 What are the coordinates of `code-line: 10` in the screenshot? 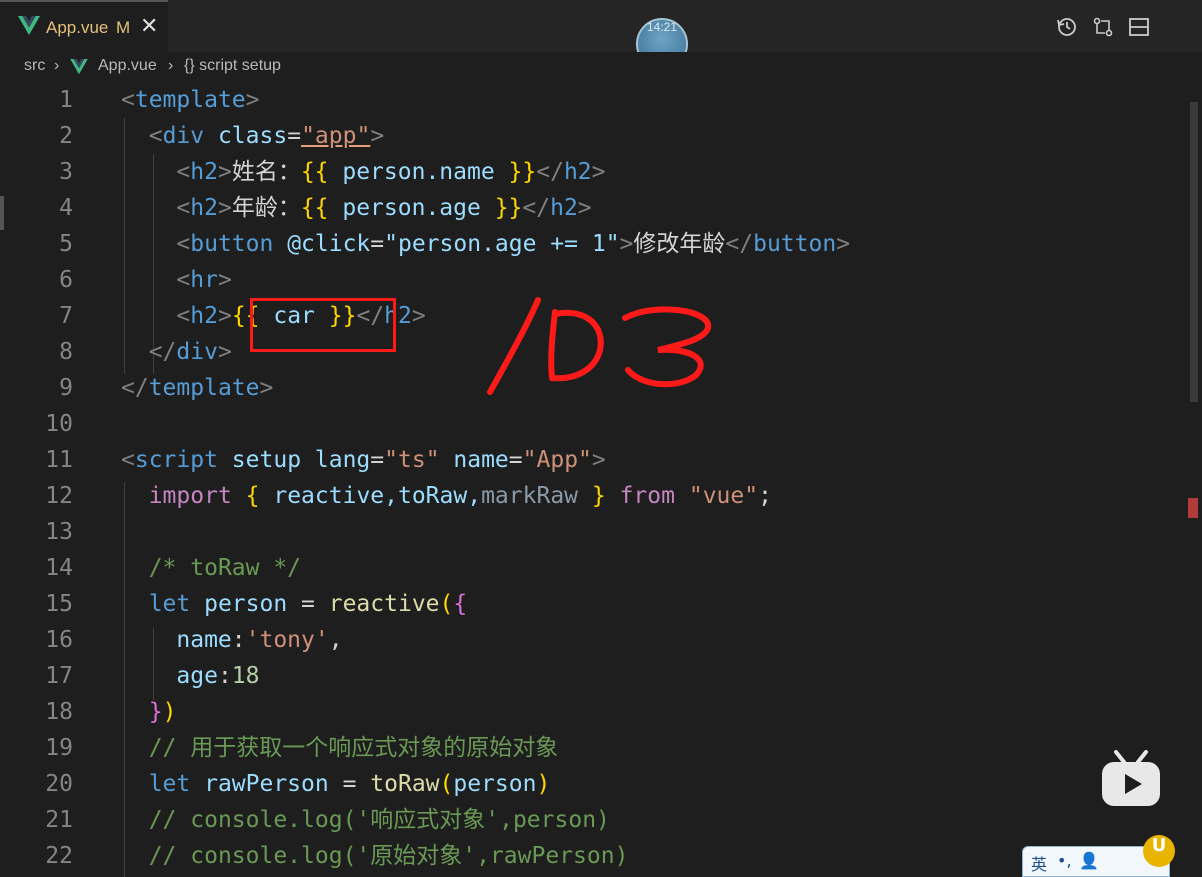 It's located at (595, 424).